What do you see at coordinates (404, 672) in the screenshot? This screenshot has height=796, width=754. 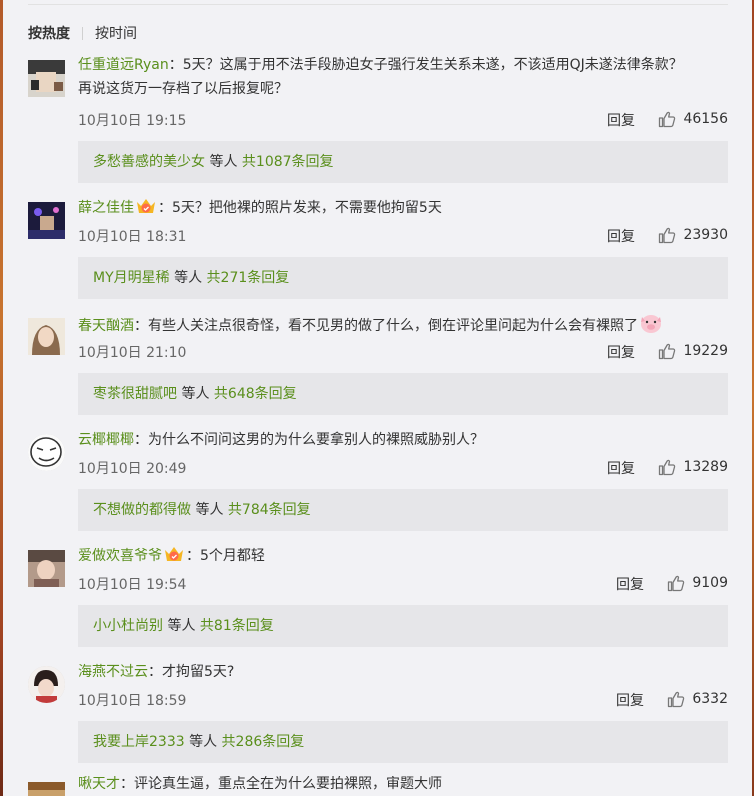 I see `comment-text: 海燕不过云：才拘留5天?` at bounding box center [404, 672].